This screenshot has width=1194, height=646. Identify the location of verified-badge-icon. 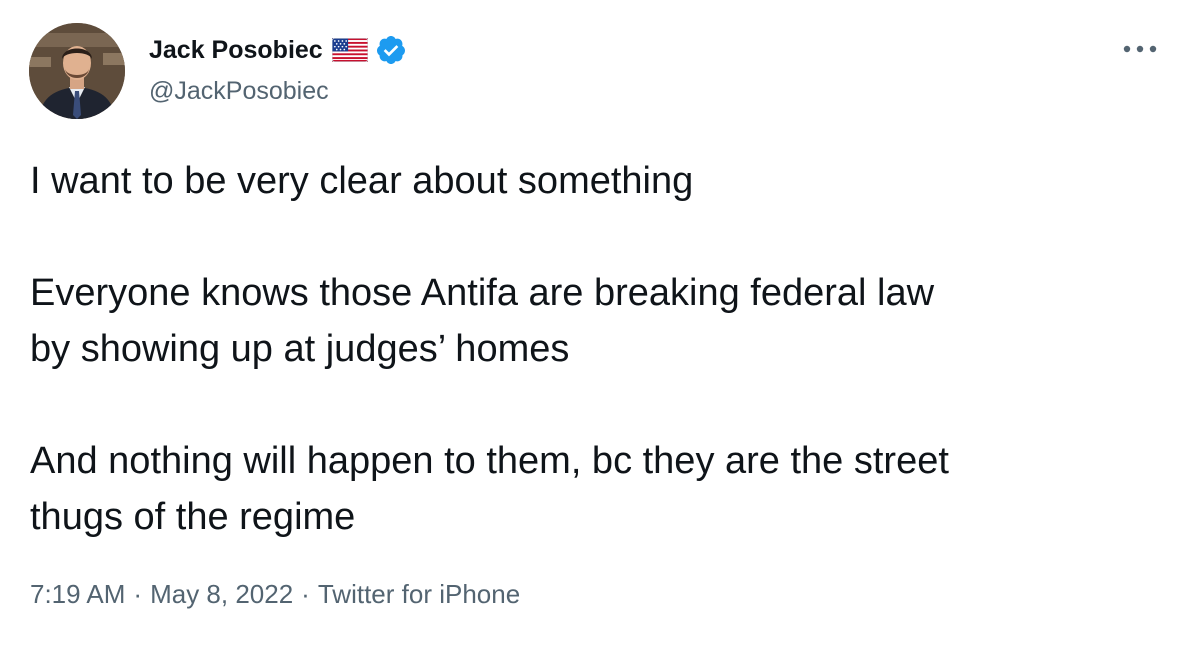
(390, 50).